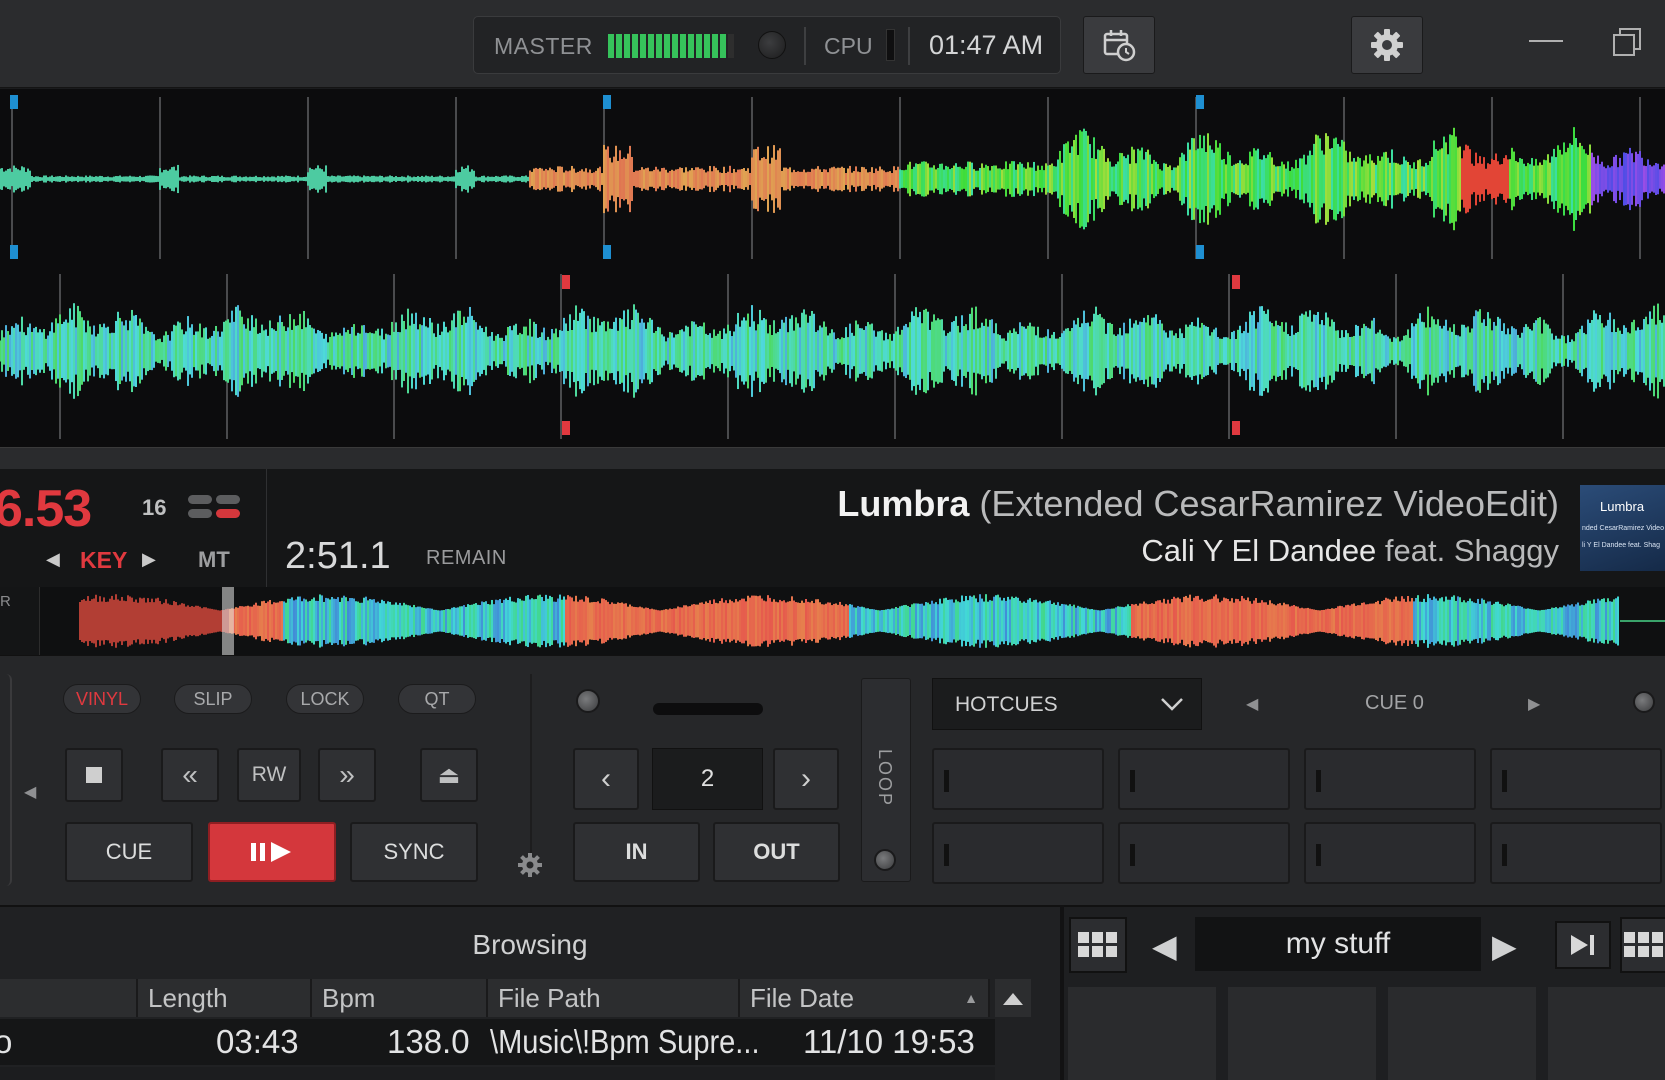  What do you see at coordinates (636, 852) in the screenshot?
I see `loop-in-button: IN` at bounding box center [636, 852].